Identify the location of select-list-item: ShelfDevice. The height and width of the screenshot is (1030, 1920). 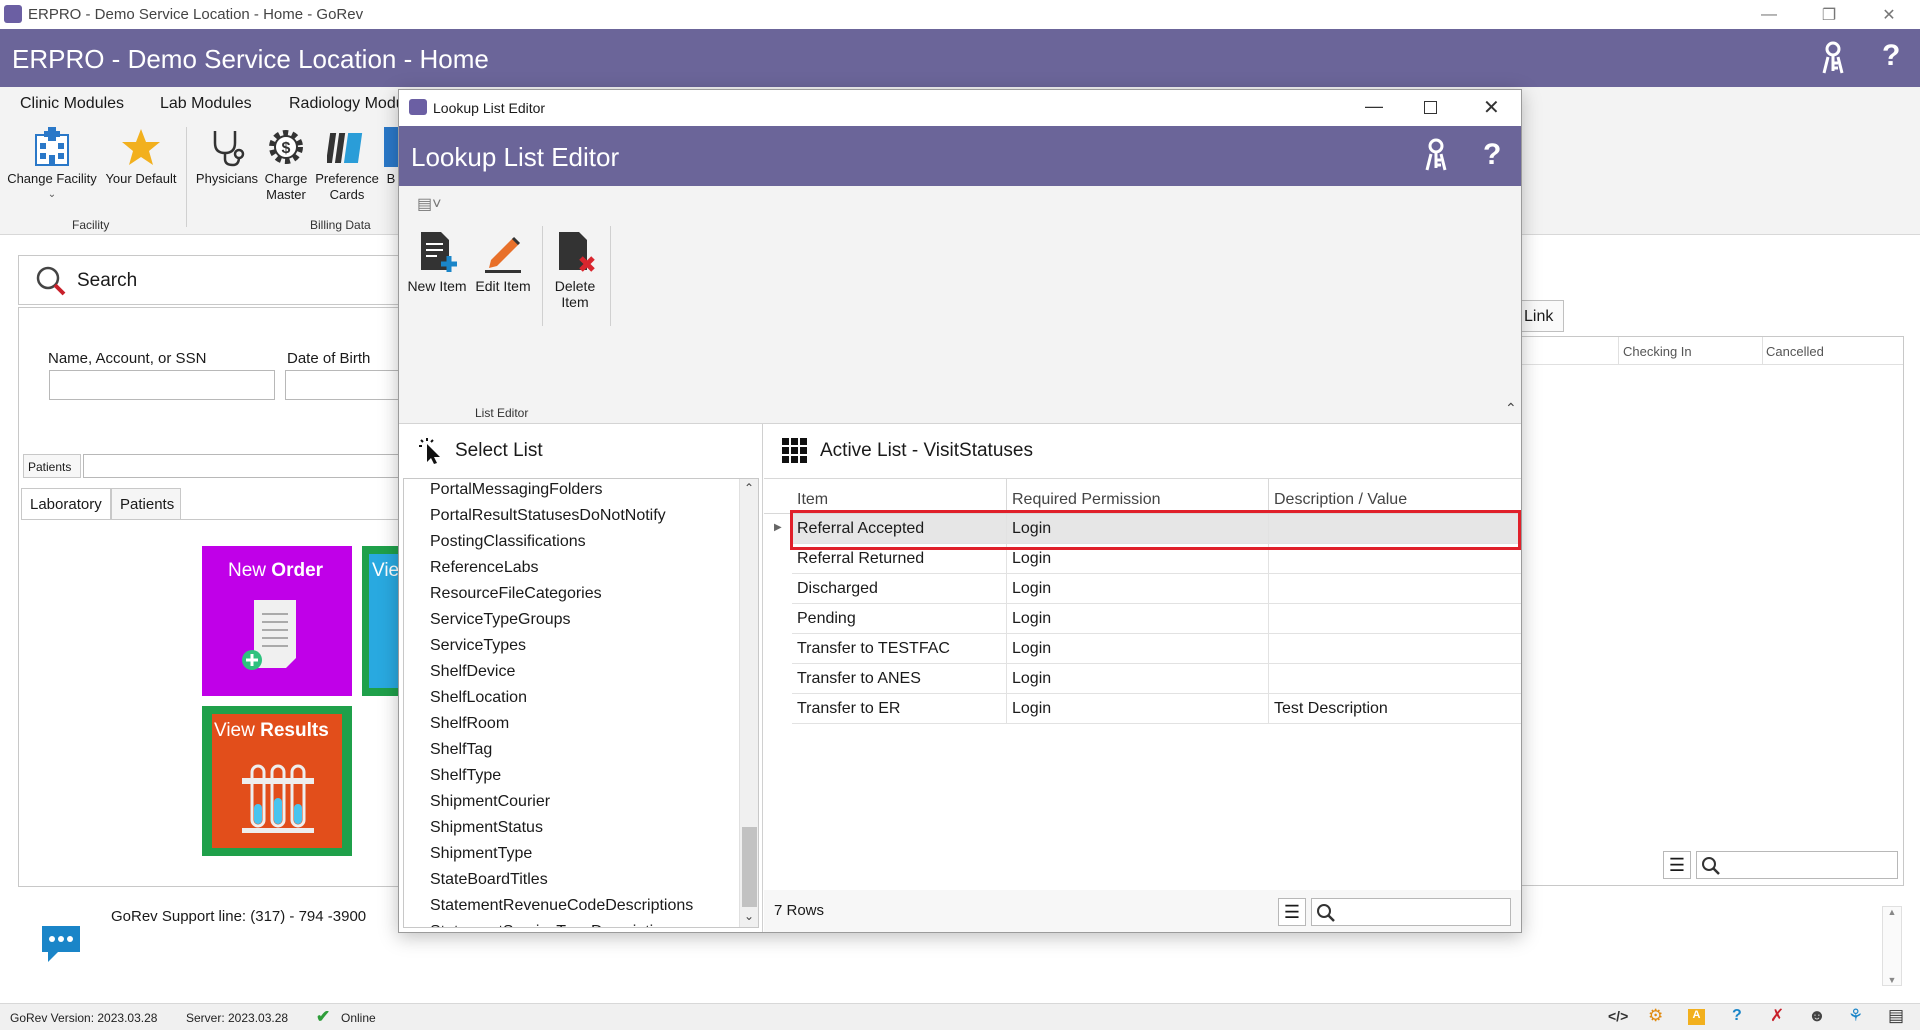
(472, 672).